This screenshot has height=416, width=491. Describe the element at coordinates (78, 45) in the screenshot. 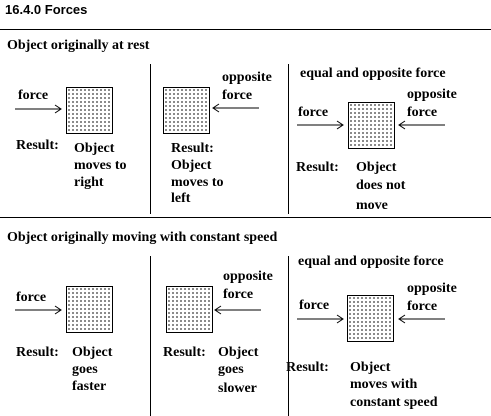

I see `section-heading-rest: Object originally at rest` at that location.